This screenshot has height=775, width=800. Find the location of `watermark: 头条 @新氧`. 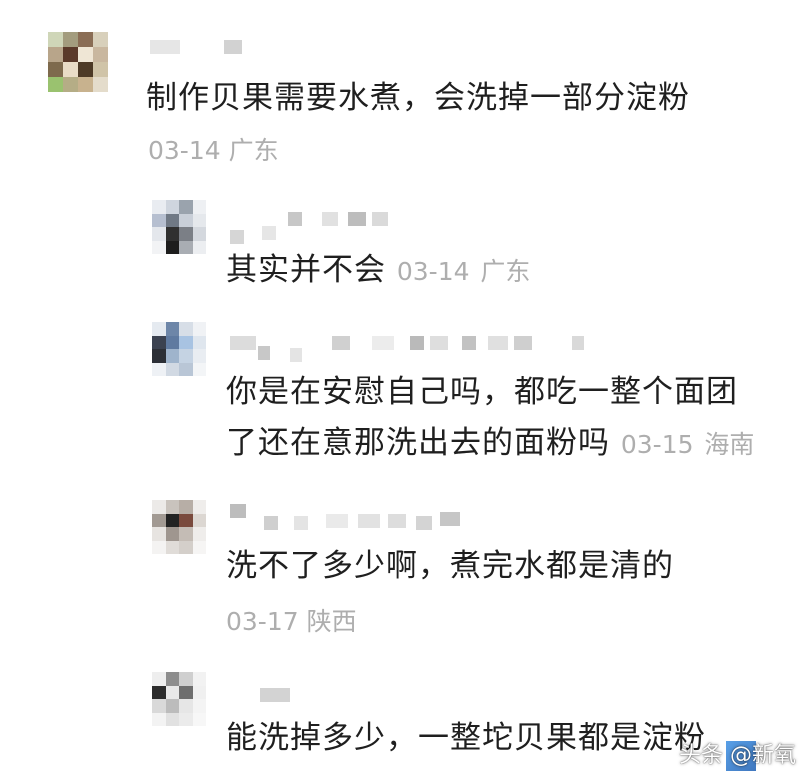

watermark: 头条 @新氧 is located at coordinates (737, 755).